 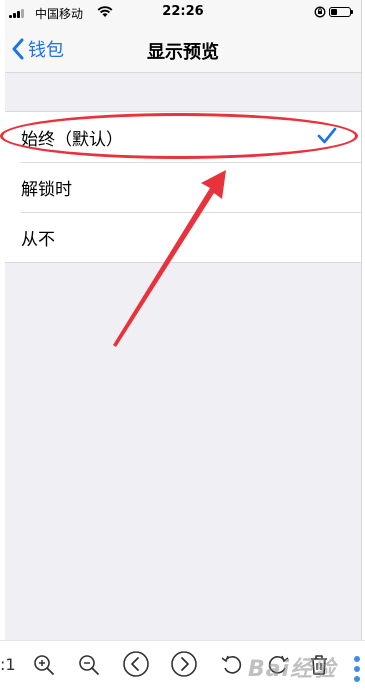 I want to click on status-bar: 中国移动 22:26, so click(x=183, y=13).